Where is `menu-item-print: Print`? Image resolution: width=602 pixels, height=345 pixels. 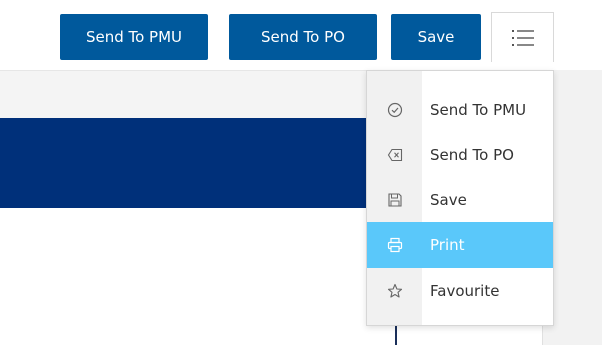 menu-item-print: Print is located at coordinates (460, 245).